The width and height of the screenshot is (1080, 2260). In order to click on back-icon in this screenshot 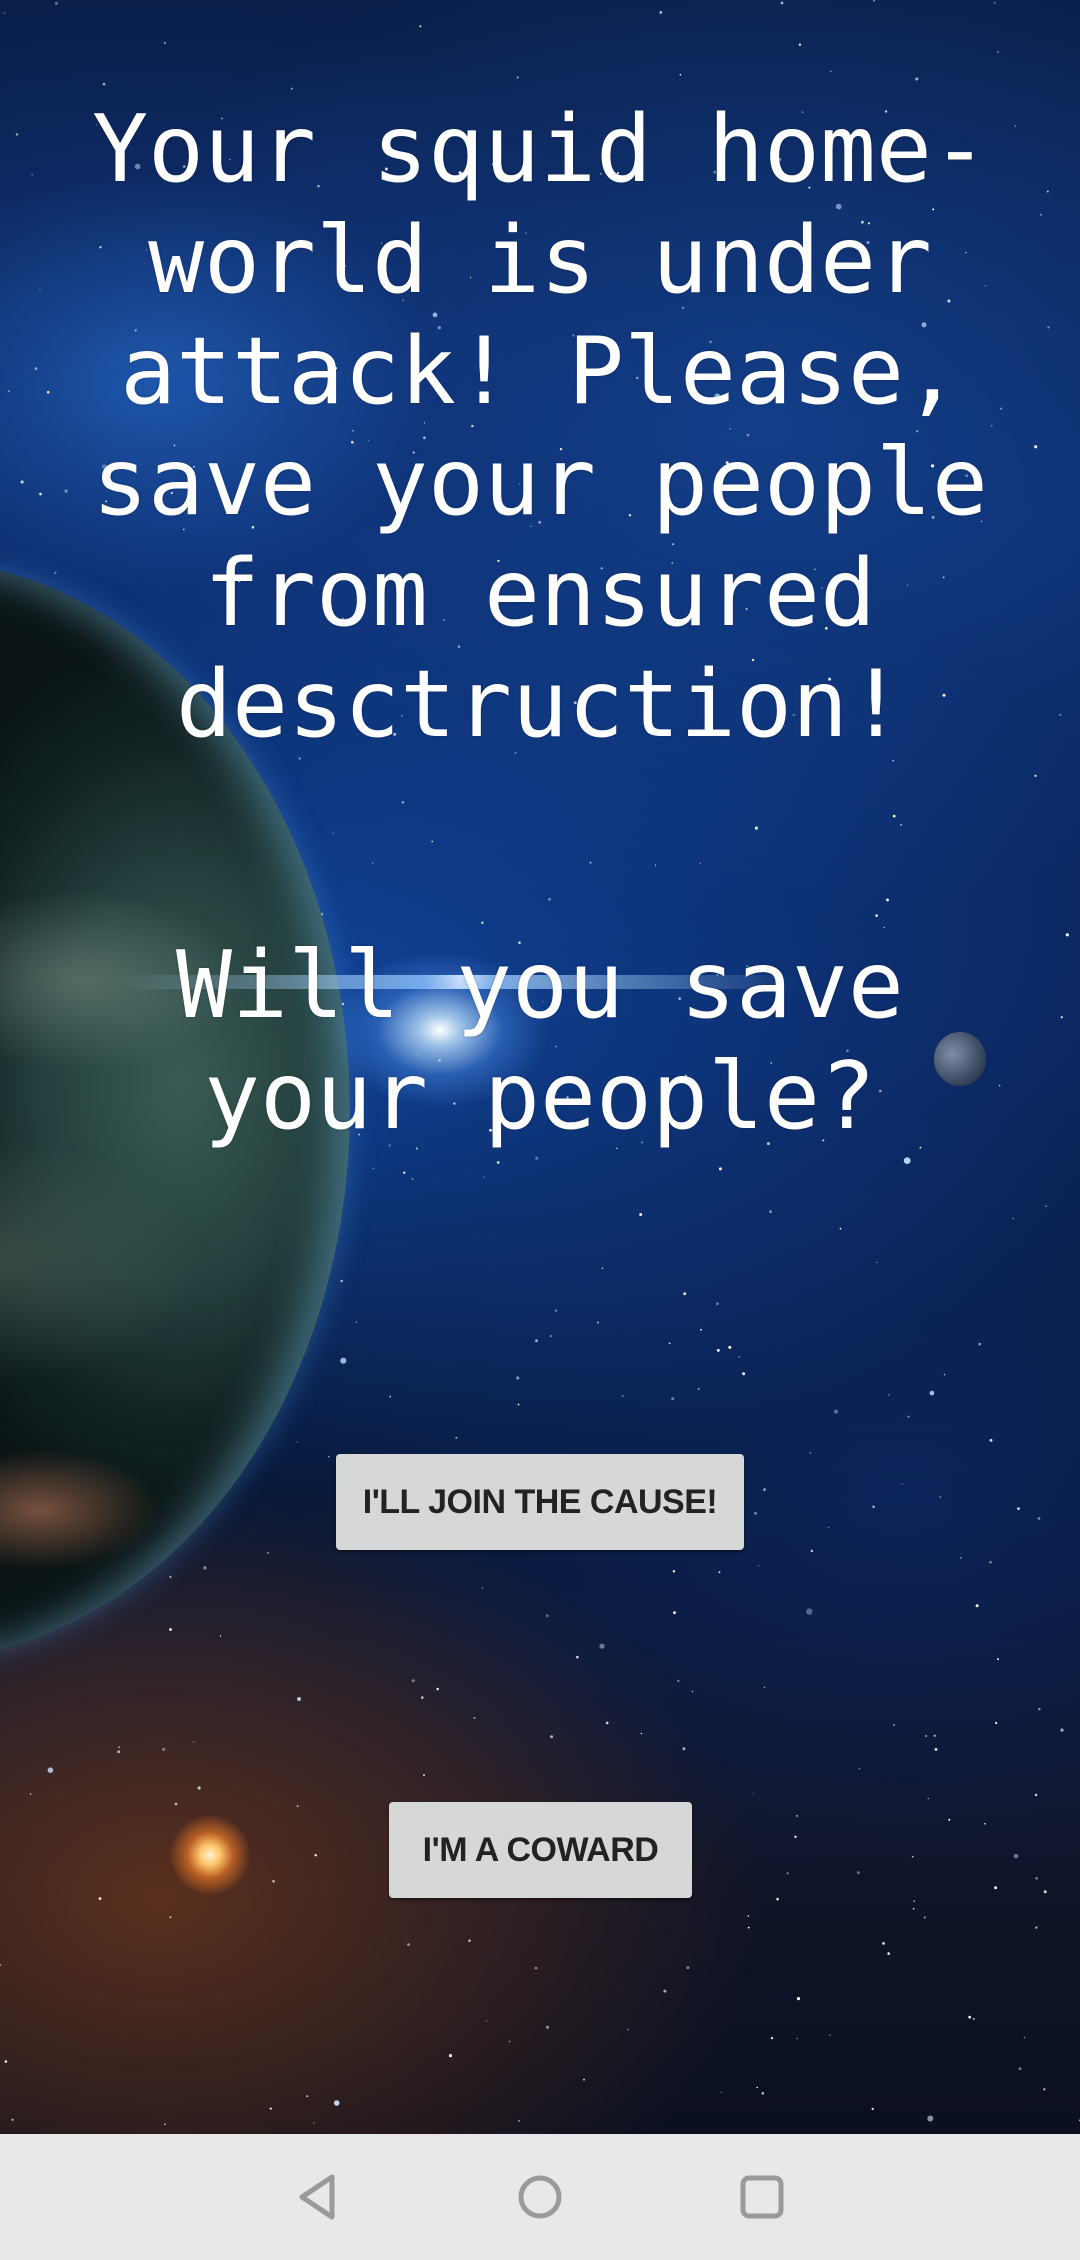, I will do `click(320, 2197)`.